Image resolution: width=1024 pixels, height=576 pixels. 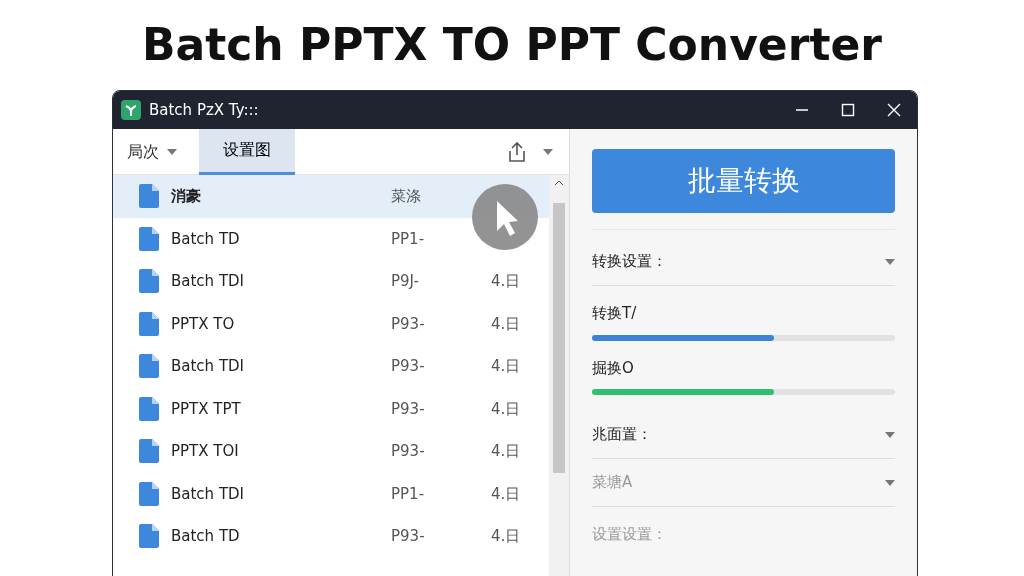 What do you see at coordinates (743, 435) in the screenshot?
I see `settings-dropdown: 兆面置：` at bounding box center [743, 435].